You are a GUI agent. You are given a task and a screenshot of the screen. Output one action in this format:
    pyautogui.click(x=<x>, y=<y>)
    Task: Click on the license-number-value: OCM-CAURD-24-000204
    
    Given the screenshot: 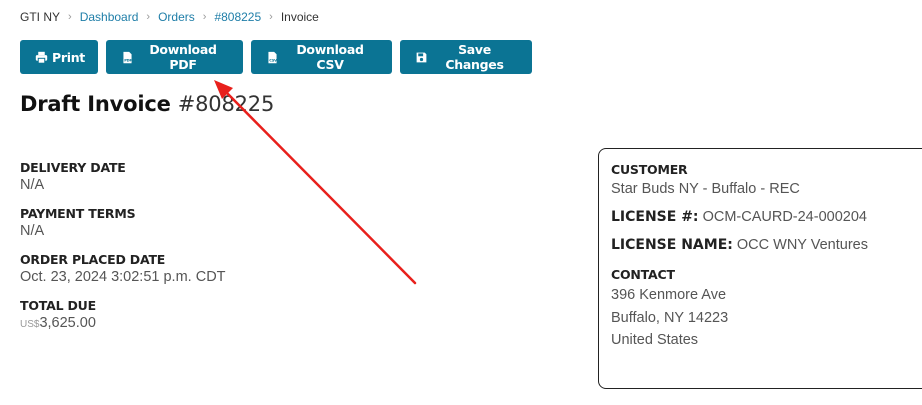 What is the action you would take?
    pyautogui.click(x=784, y=217)
    